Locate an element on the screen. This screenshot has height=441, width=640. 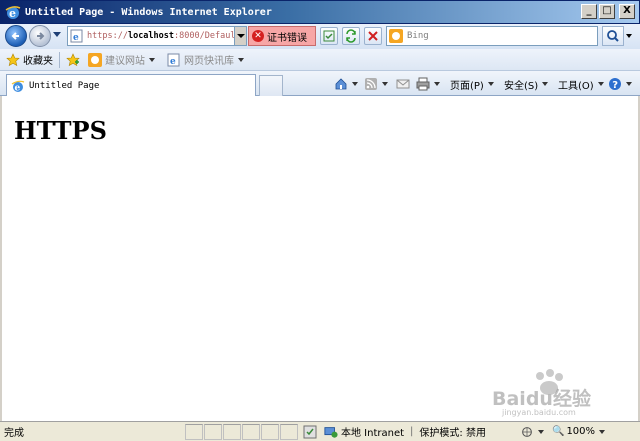
stop-button is located at coordinates (373, 36).